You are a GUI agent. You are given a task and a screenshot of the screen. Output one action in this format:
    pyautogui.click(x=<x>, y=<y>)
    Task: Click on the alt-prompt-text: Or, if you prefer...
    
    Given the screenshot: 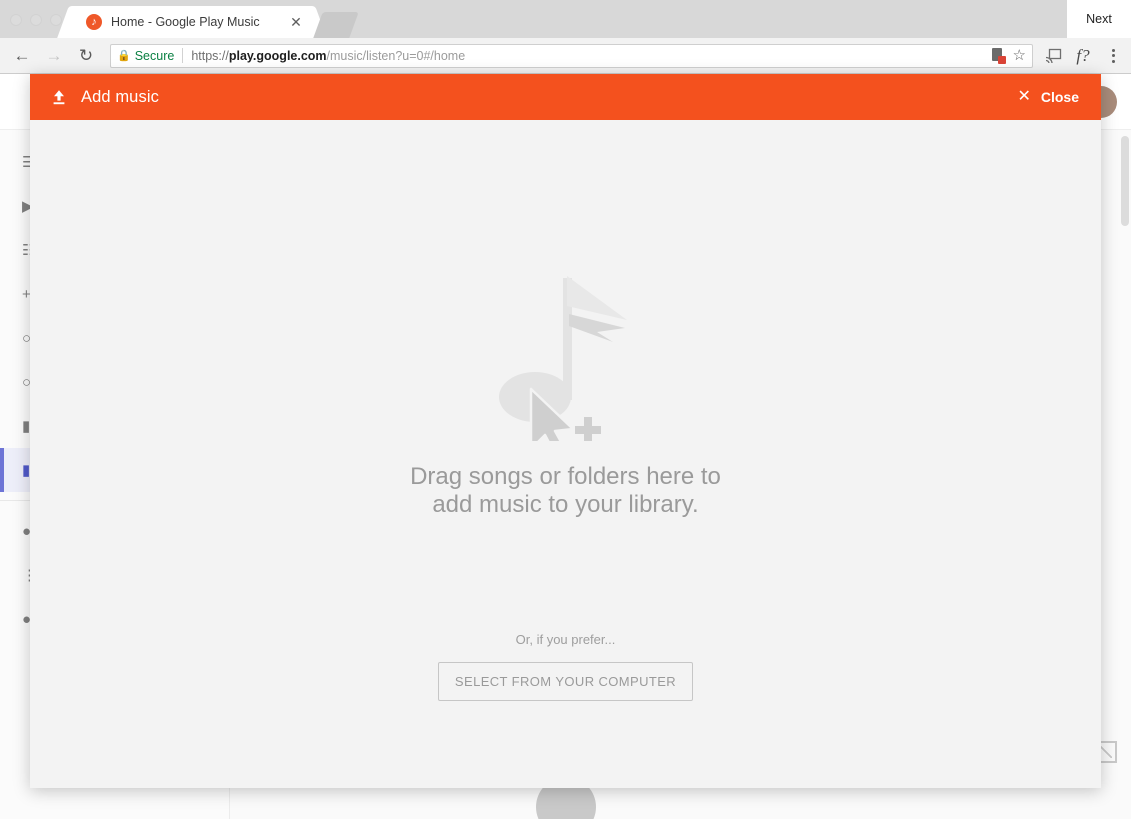 What is the action you would take?
    pyautogui.click(x=565, y=639)
    